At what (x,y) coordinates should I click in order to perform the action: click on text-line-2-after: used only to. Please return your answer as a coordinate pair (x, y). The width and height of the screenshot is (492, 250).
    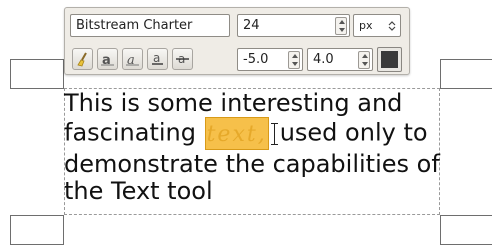
    Looking at the image, I should click on (353, 132).